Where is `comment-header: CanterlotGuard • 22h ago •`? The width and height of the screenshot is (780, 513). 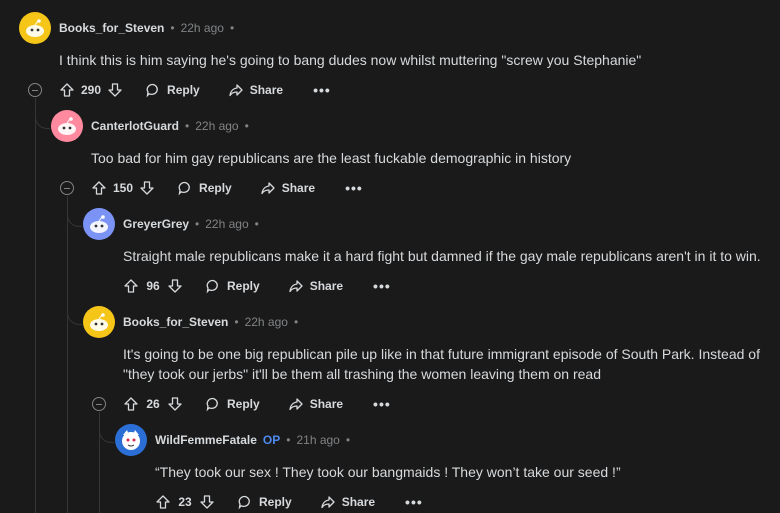
comment-header: CanterlotGuard • 22h ago • is located at coordinates (170, 126).